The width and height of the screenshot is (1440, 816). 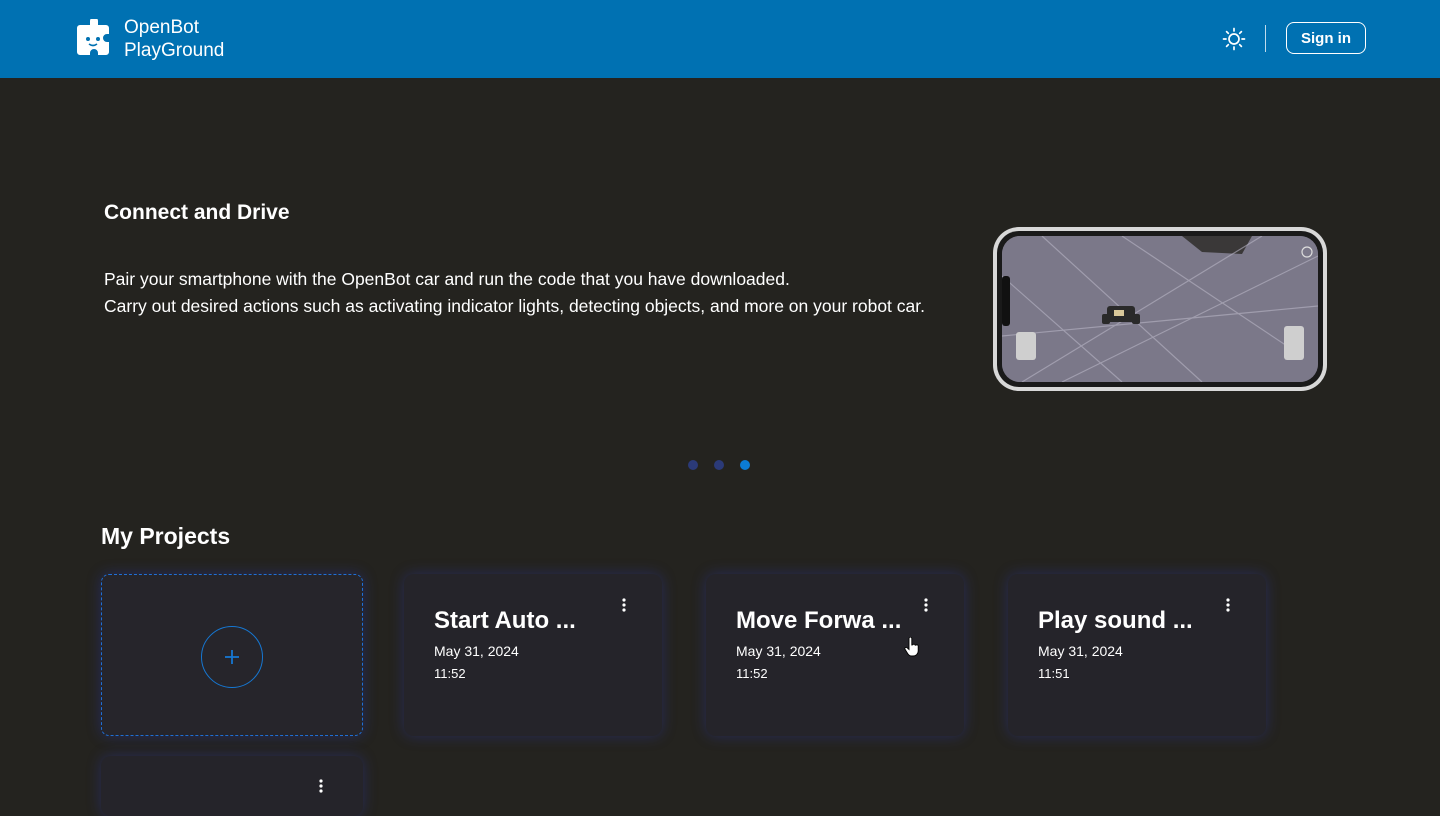 What do you see at coordinates (94, 38) in the screenshot?
I see `puzzle-robot-icon` at bounding box center [94, 38].